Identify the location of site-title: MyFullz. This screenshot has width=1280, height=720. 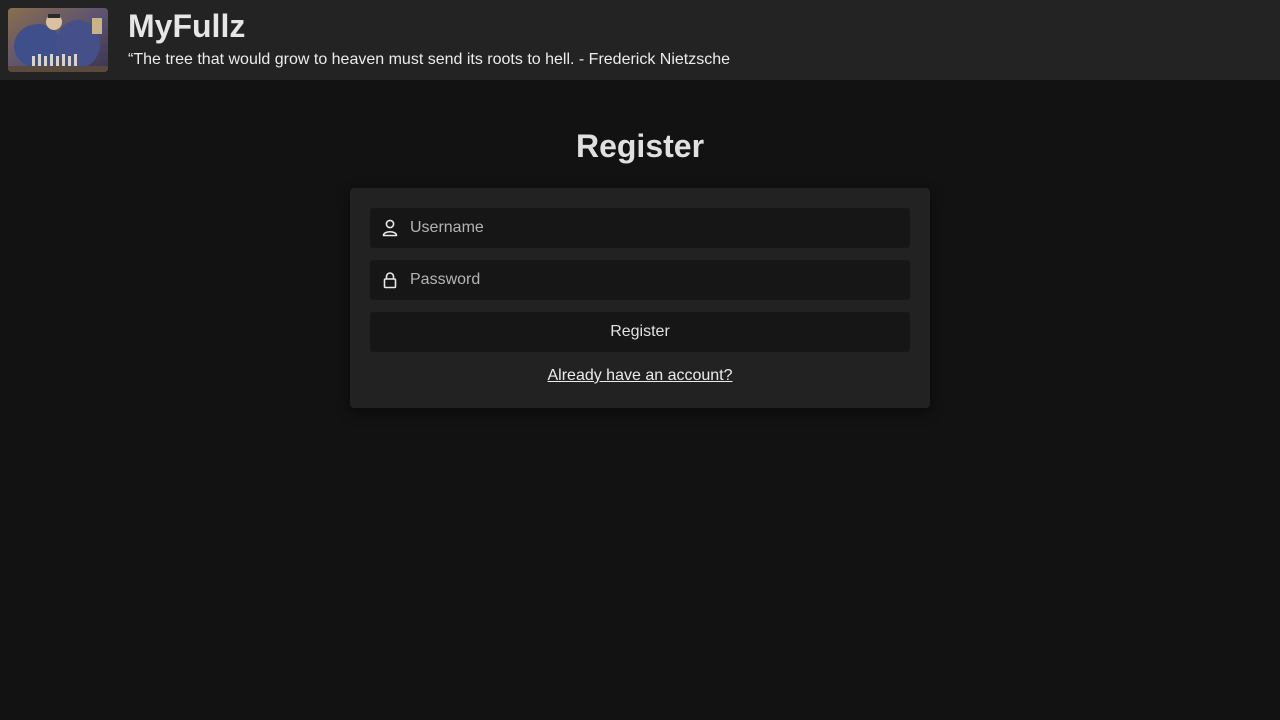
(187, 26).